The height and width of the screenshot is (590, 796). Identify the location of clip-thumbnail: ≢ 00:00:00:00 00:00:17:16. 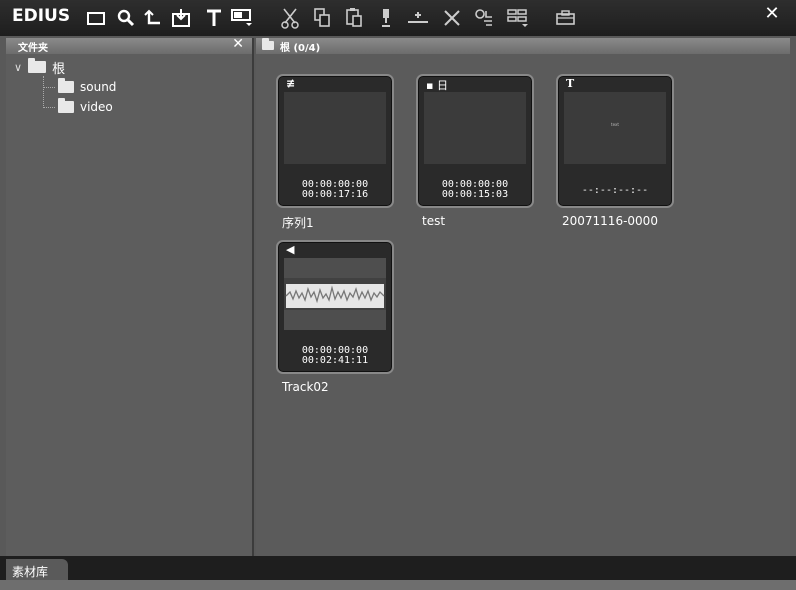
(335, 141).